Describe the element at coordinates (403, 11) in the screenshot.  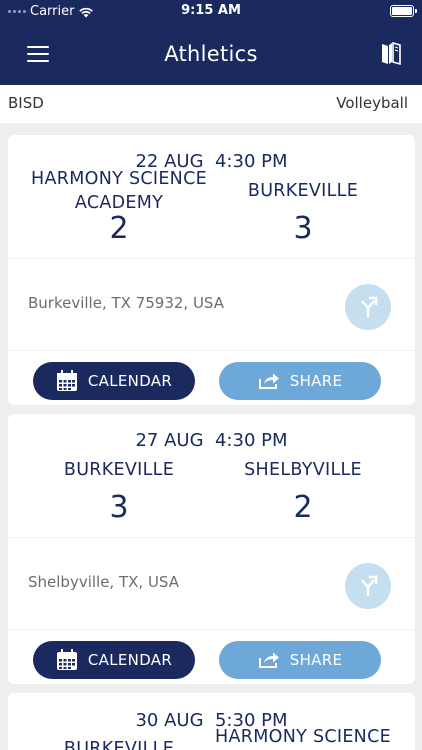
I see `battery-icon` at that location.